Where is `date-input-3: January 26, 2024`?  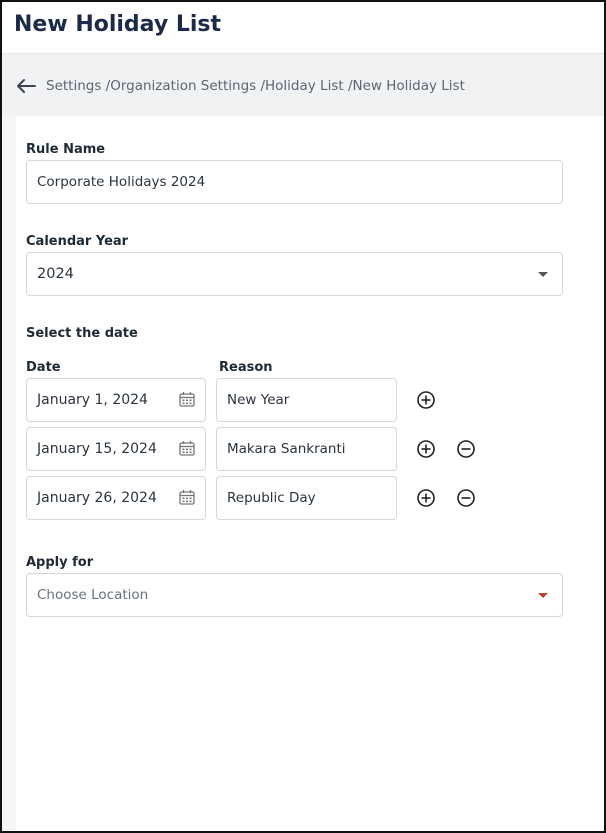
date-input-3: January 26, 2024 is located at coordinates (116, 498).